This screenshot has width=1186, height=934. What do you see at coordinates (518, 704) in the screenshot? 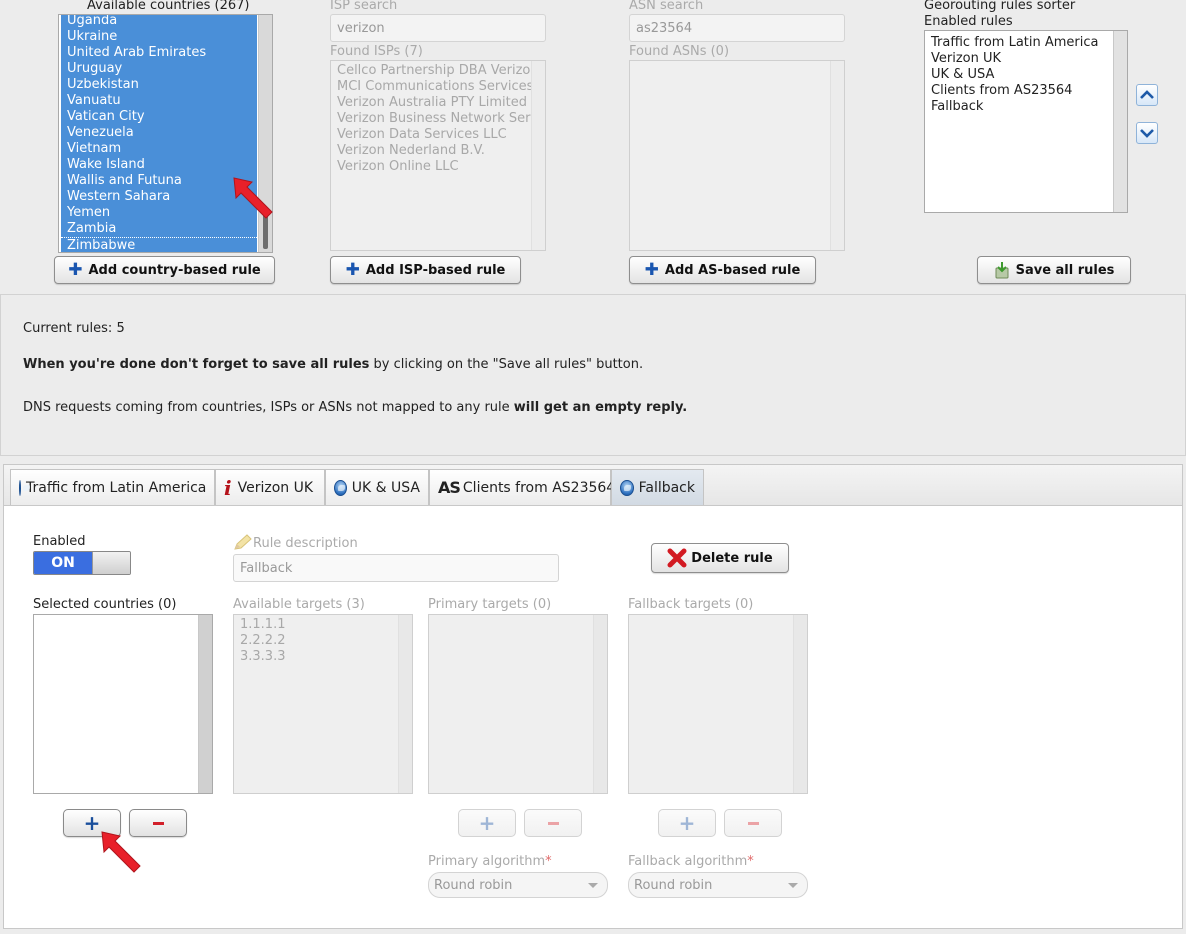
I see `primary-targets-list` at bounding box center [518, 704].